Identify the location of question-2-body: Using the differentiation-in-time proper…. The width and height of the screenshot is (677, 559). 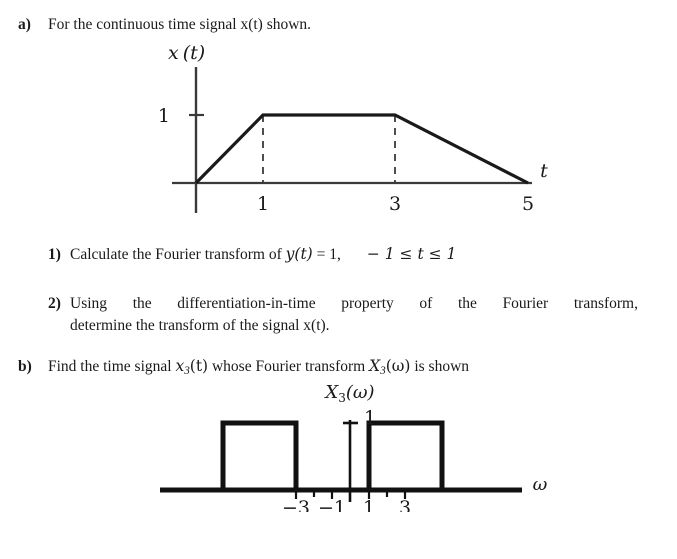
(354, 315).